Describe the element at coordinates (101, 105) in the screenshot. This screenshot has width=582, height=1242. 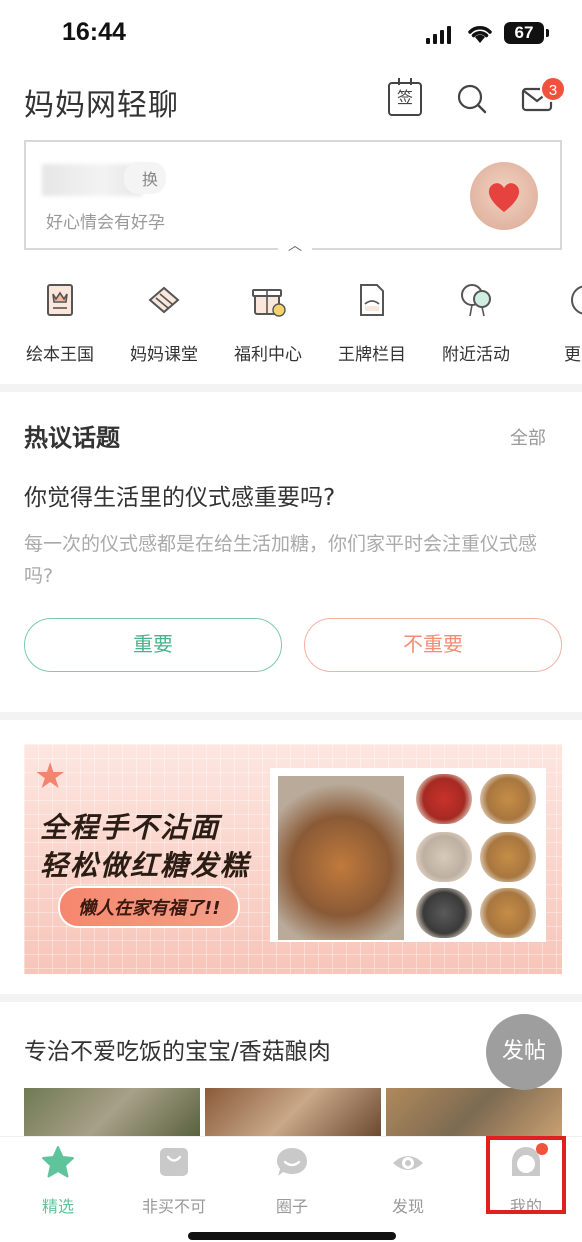
I see `page-title: 妈妈网轻聊` at that location.